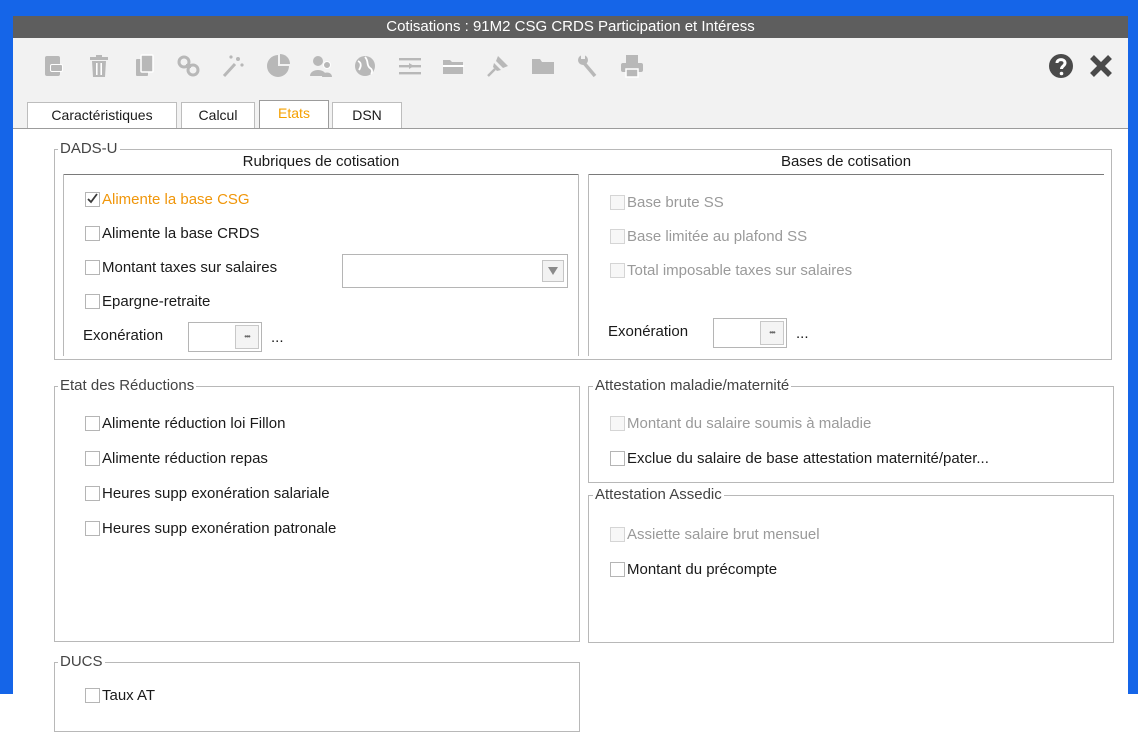  What do you see at coordinates (367, 115) in the screenshot?
I see `tab-dsn: DSN` at bounding box center [367, 115].